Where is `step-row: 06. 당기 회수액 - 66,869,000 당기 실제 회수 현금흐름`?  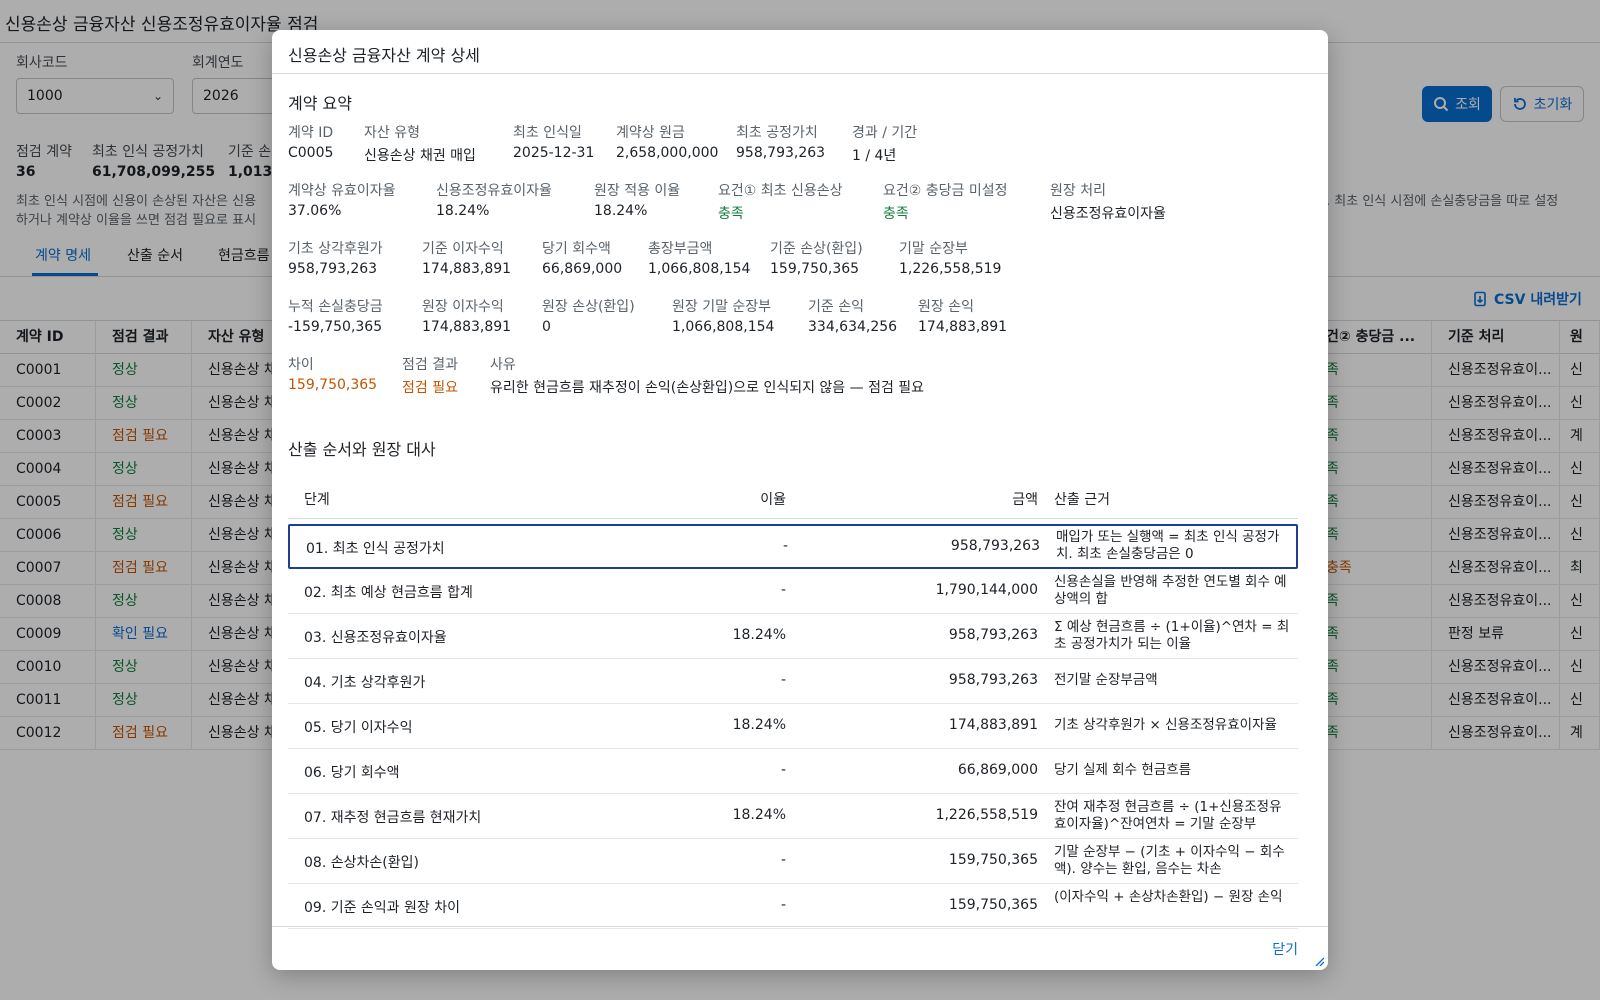
step-row: 06. 당기 회수액 - 66,869,000 당기 실제 회수 현금흐름 is located at coordinates (793, 771).